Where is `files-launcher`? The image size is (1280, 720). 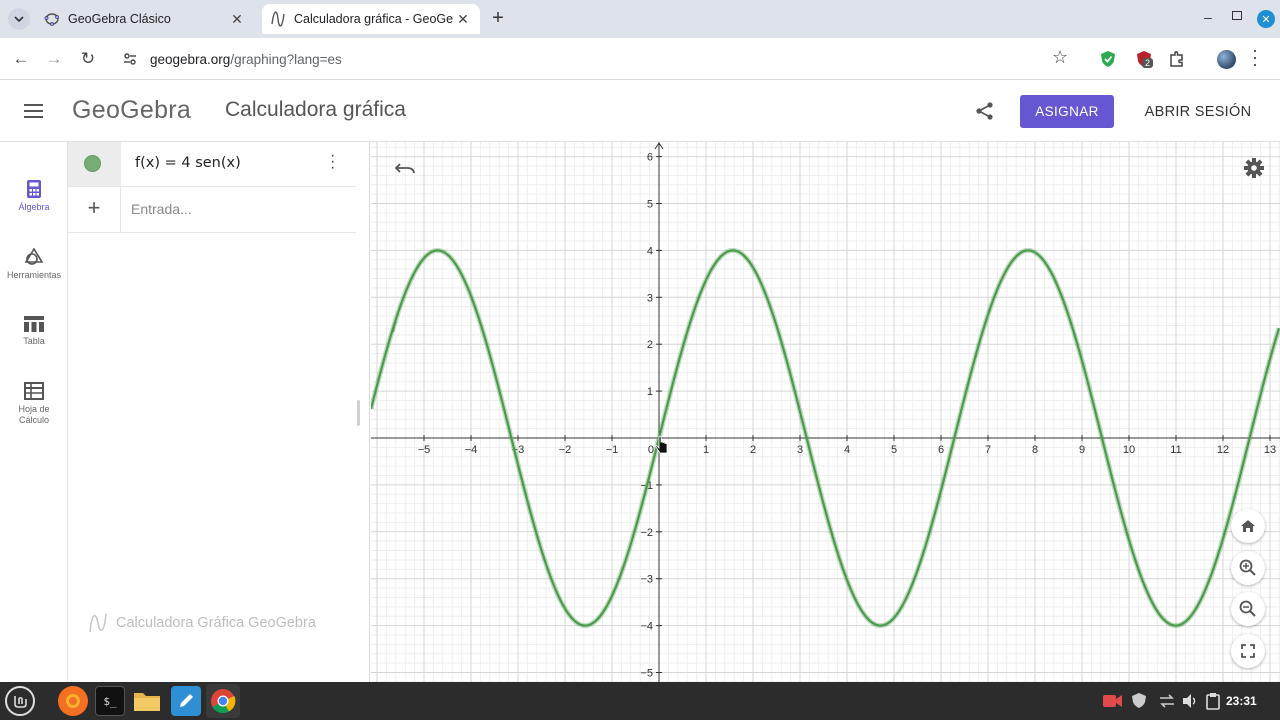
files-launcher is located at coordinates (147, 701).